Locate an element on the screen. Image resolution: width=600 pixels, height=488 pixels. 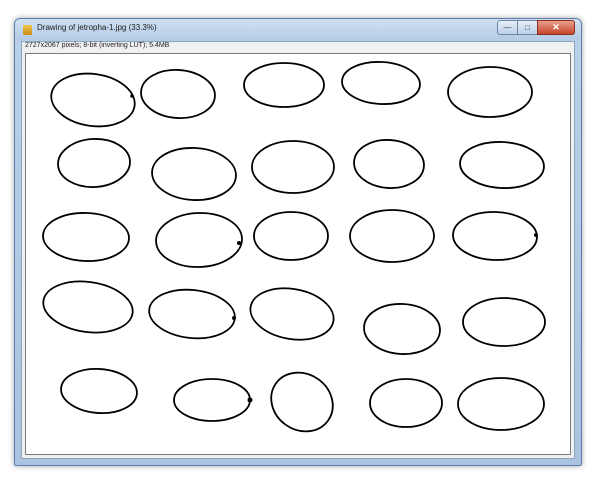
minimize-icon: — is located at coordinates (507, 27).